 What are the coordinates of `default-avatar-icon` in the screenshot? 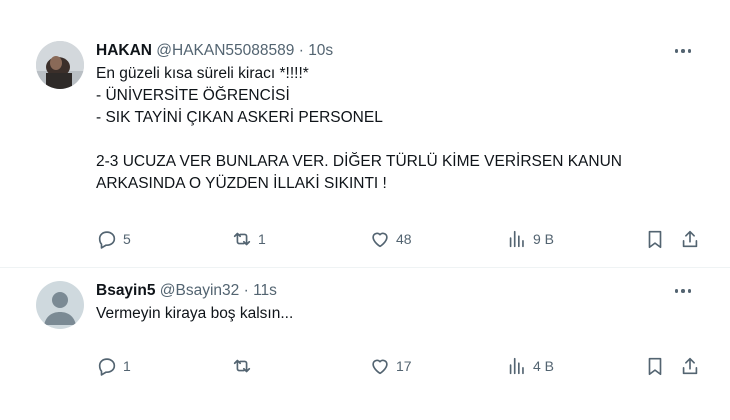 It's located at (60, 305).